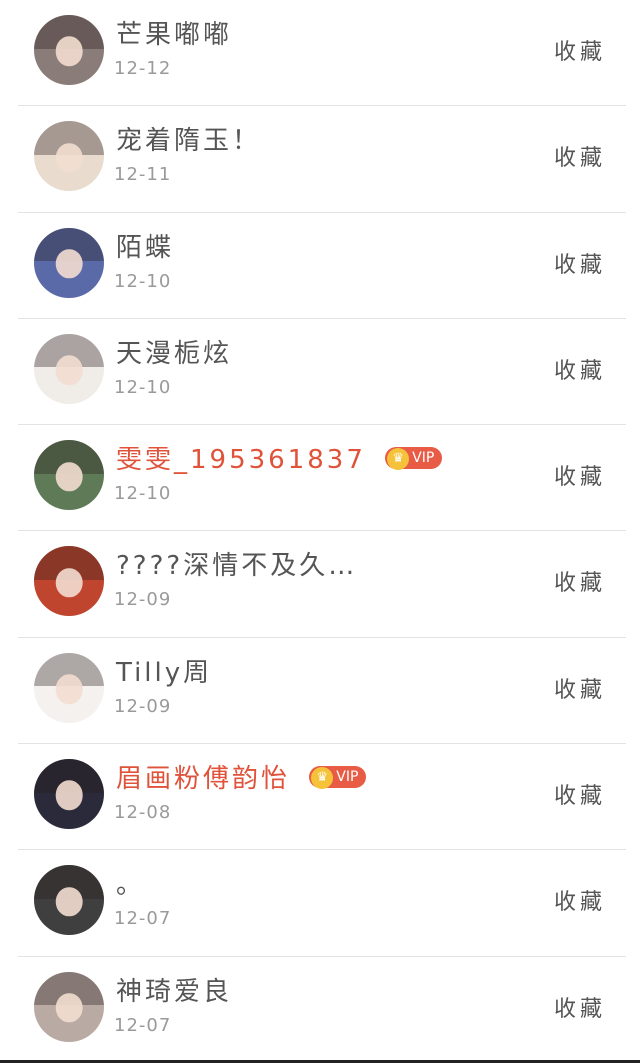 The width and height of the screenshot is (640, 1063). I want to click on list-item: Tilly周 12-09 收藏, so click(320, 691).